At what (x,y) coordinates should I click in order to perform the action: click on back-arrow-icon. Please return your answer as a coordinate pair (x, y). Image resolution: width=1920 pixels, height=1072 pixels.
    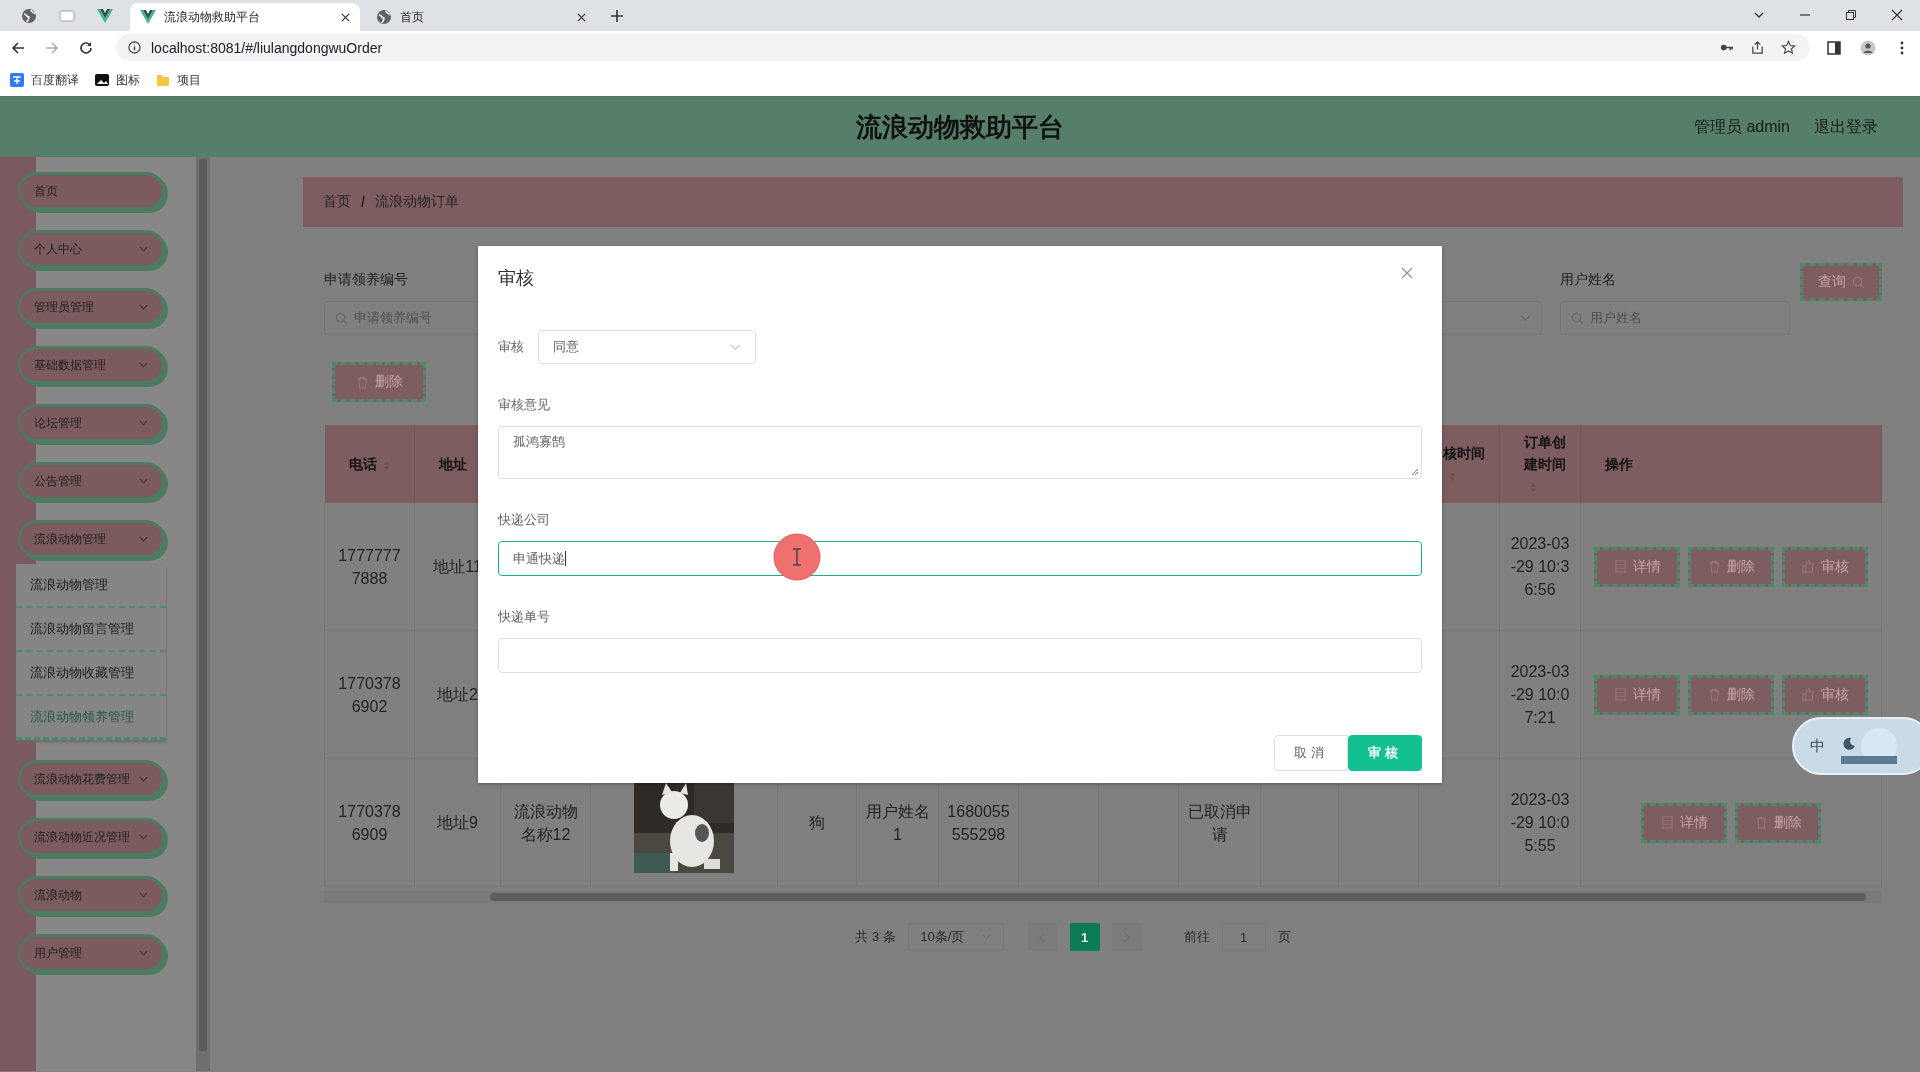
    Looking at the image, I should click on (18, 47).